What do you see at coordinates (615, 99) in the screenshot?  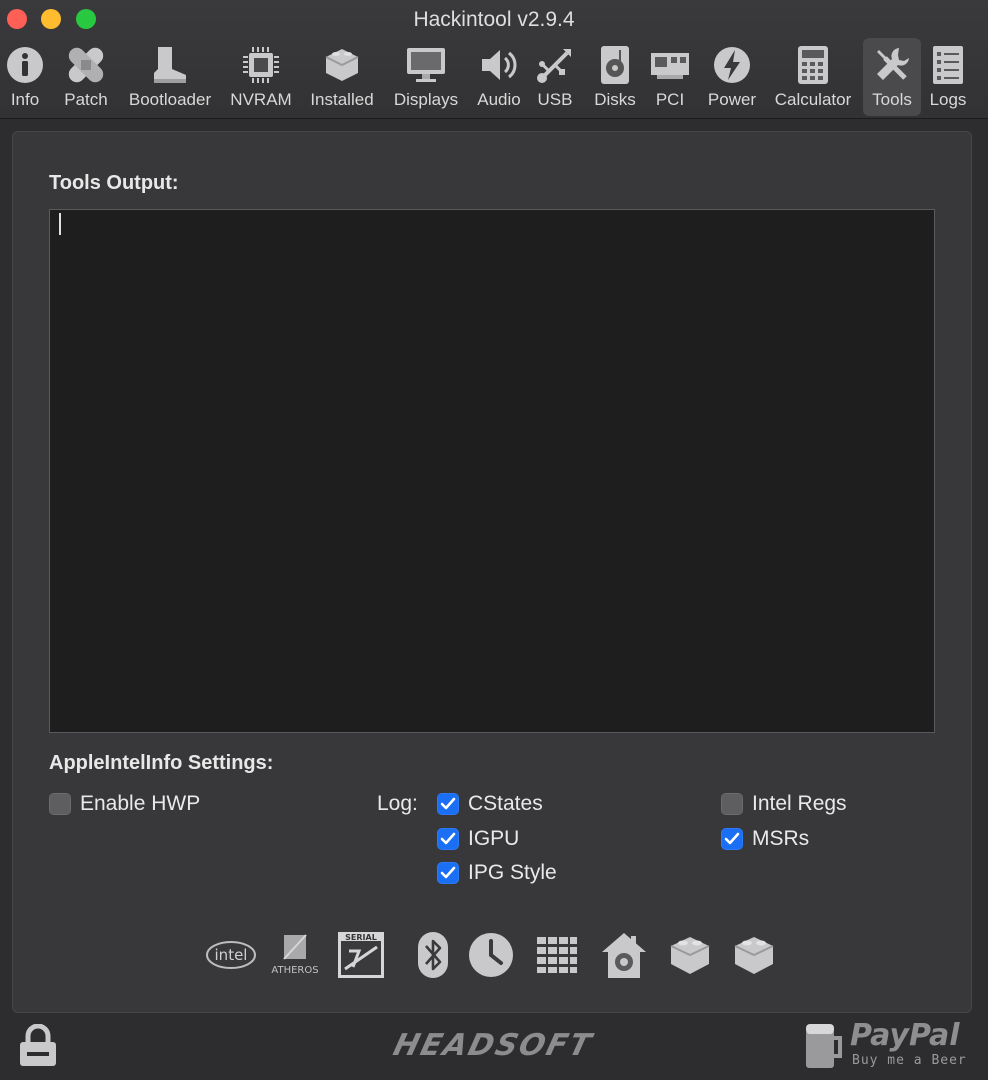 I see `tab-label: Disks` at bounding box center [615, 99].